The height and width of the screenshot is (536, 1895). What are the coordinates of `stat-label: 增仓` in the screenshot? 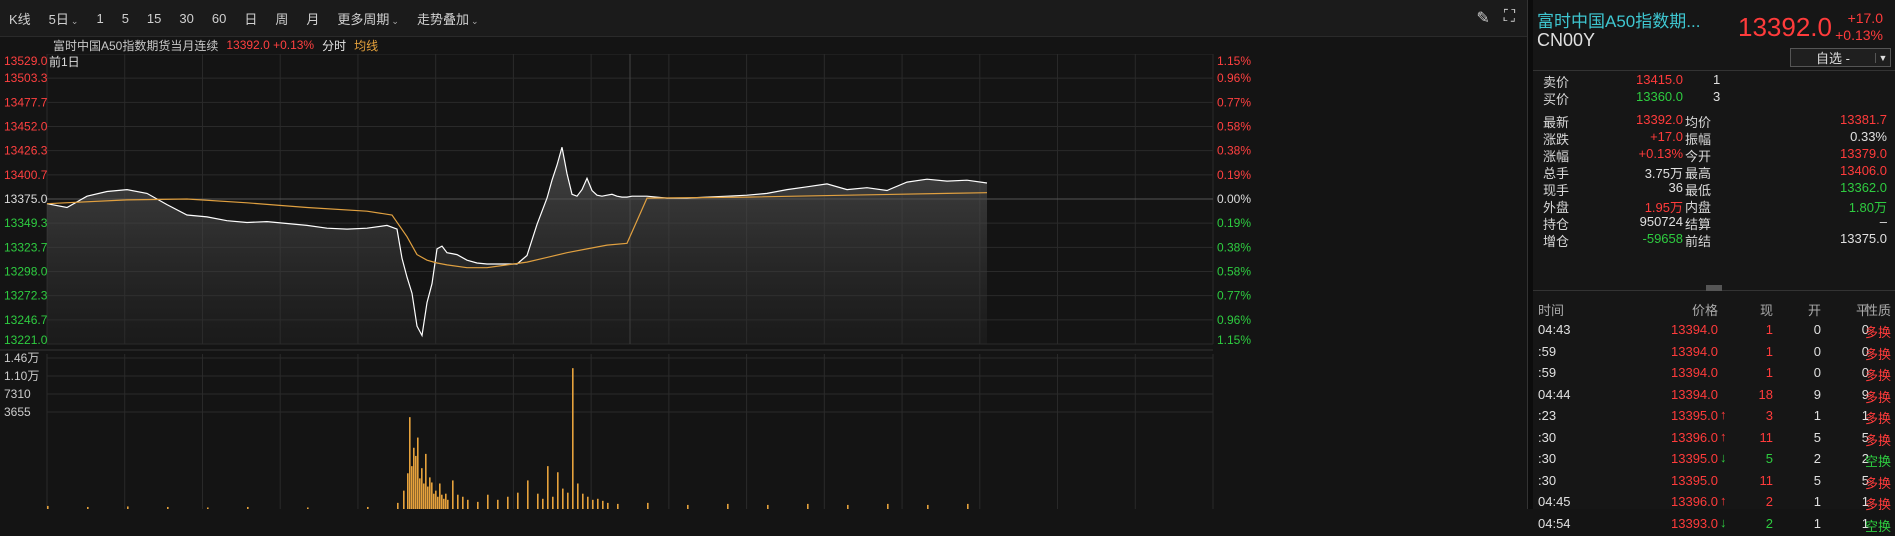 It's located at (1556, 241).